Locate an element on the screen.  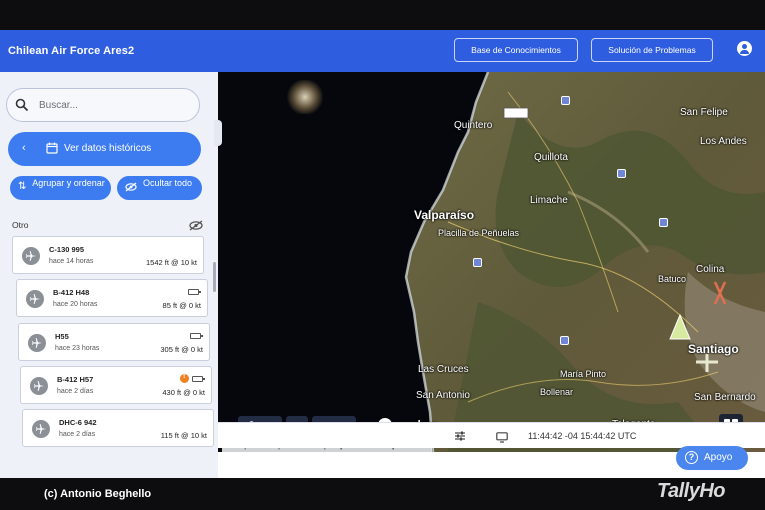
aircraft-card: B-412 H48 hace 20 horas 85 ft @ 0 kt is located at coordinates (112, 298).